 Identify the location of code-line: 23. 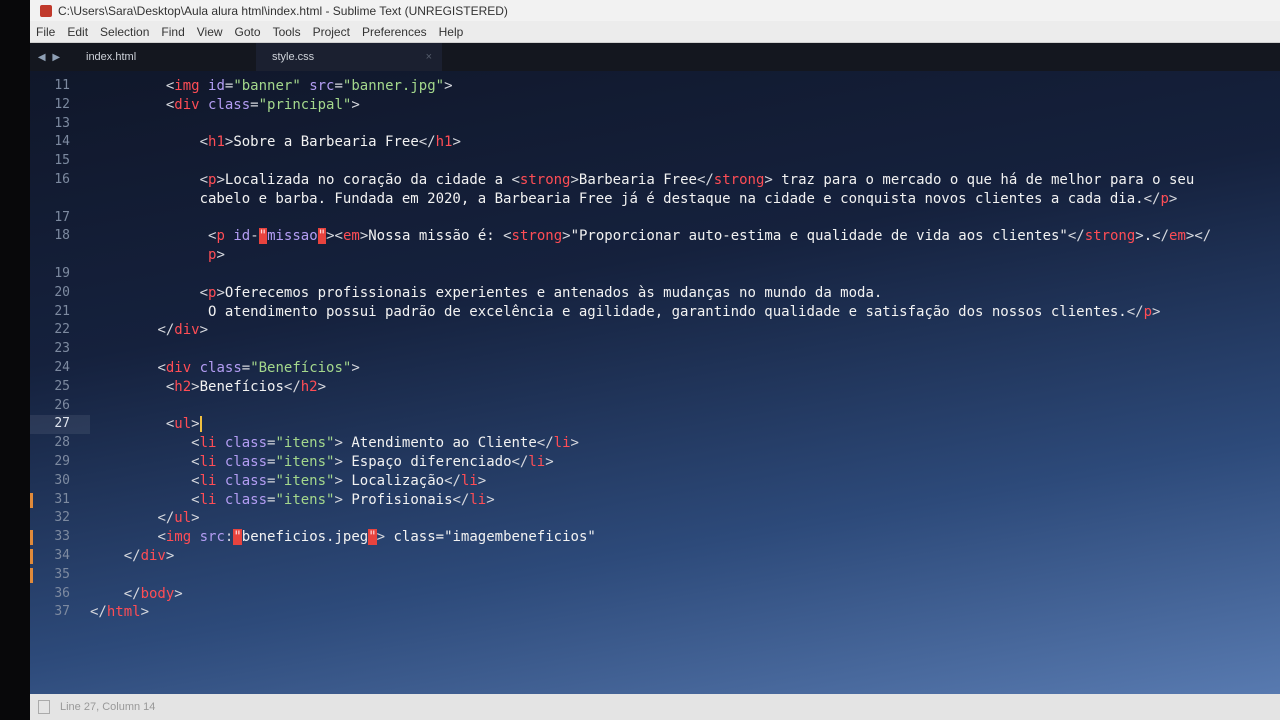
(655, 349).